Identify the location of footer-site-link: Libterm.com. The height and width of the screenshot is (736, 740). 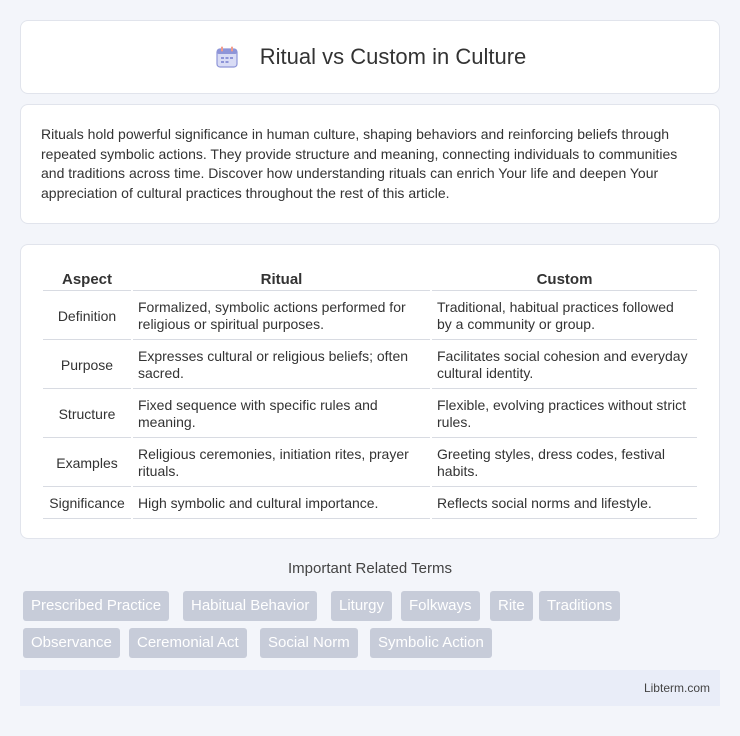
(677, 688).